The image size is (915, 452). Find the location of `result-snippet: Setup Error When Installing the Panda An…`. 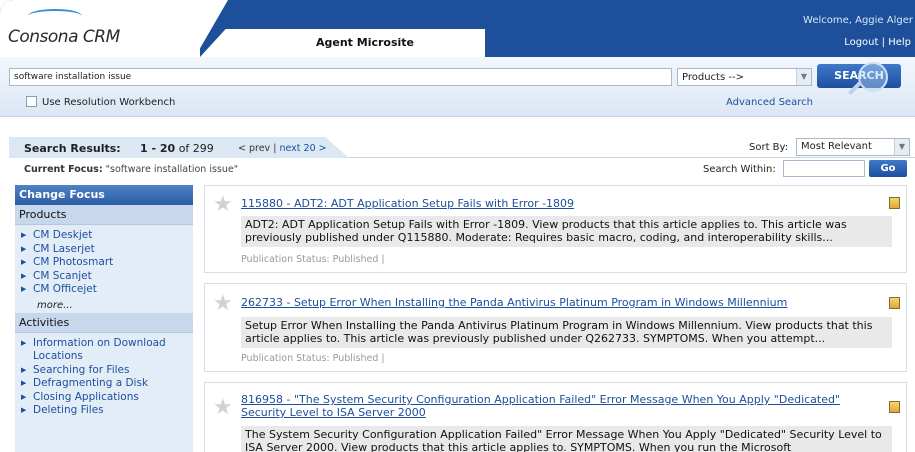

result-snippet: Setup Error When Installing the Panda An… is located at coordinates (566, 332).